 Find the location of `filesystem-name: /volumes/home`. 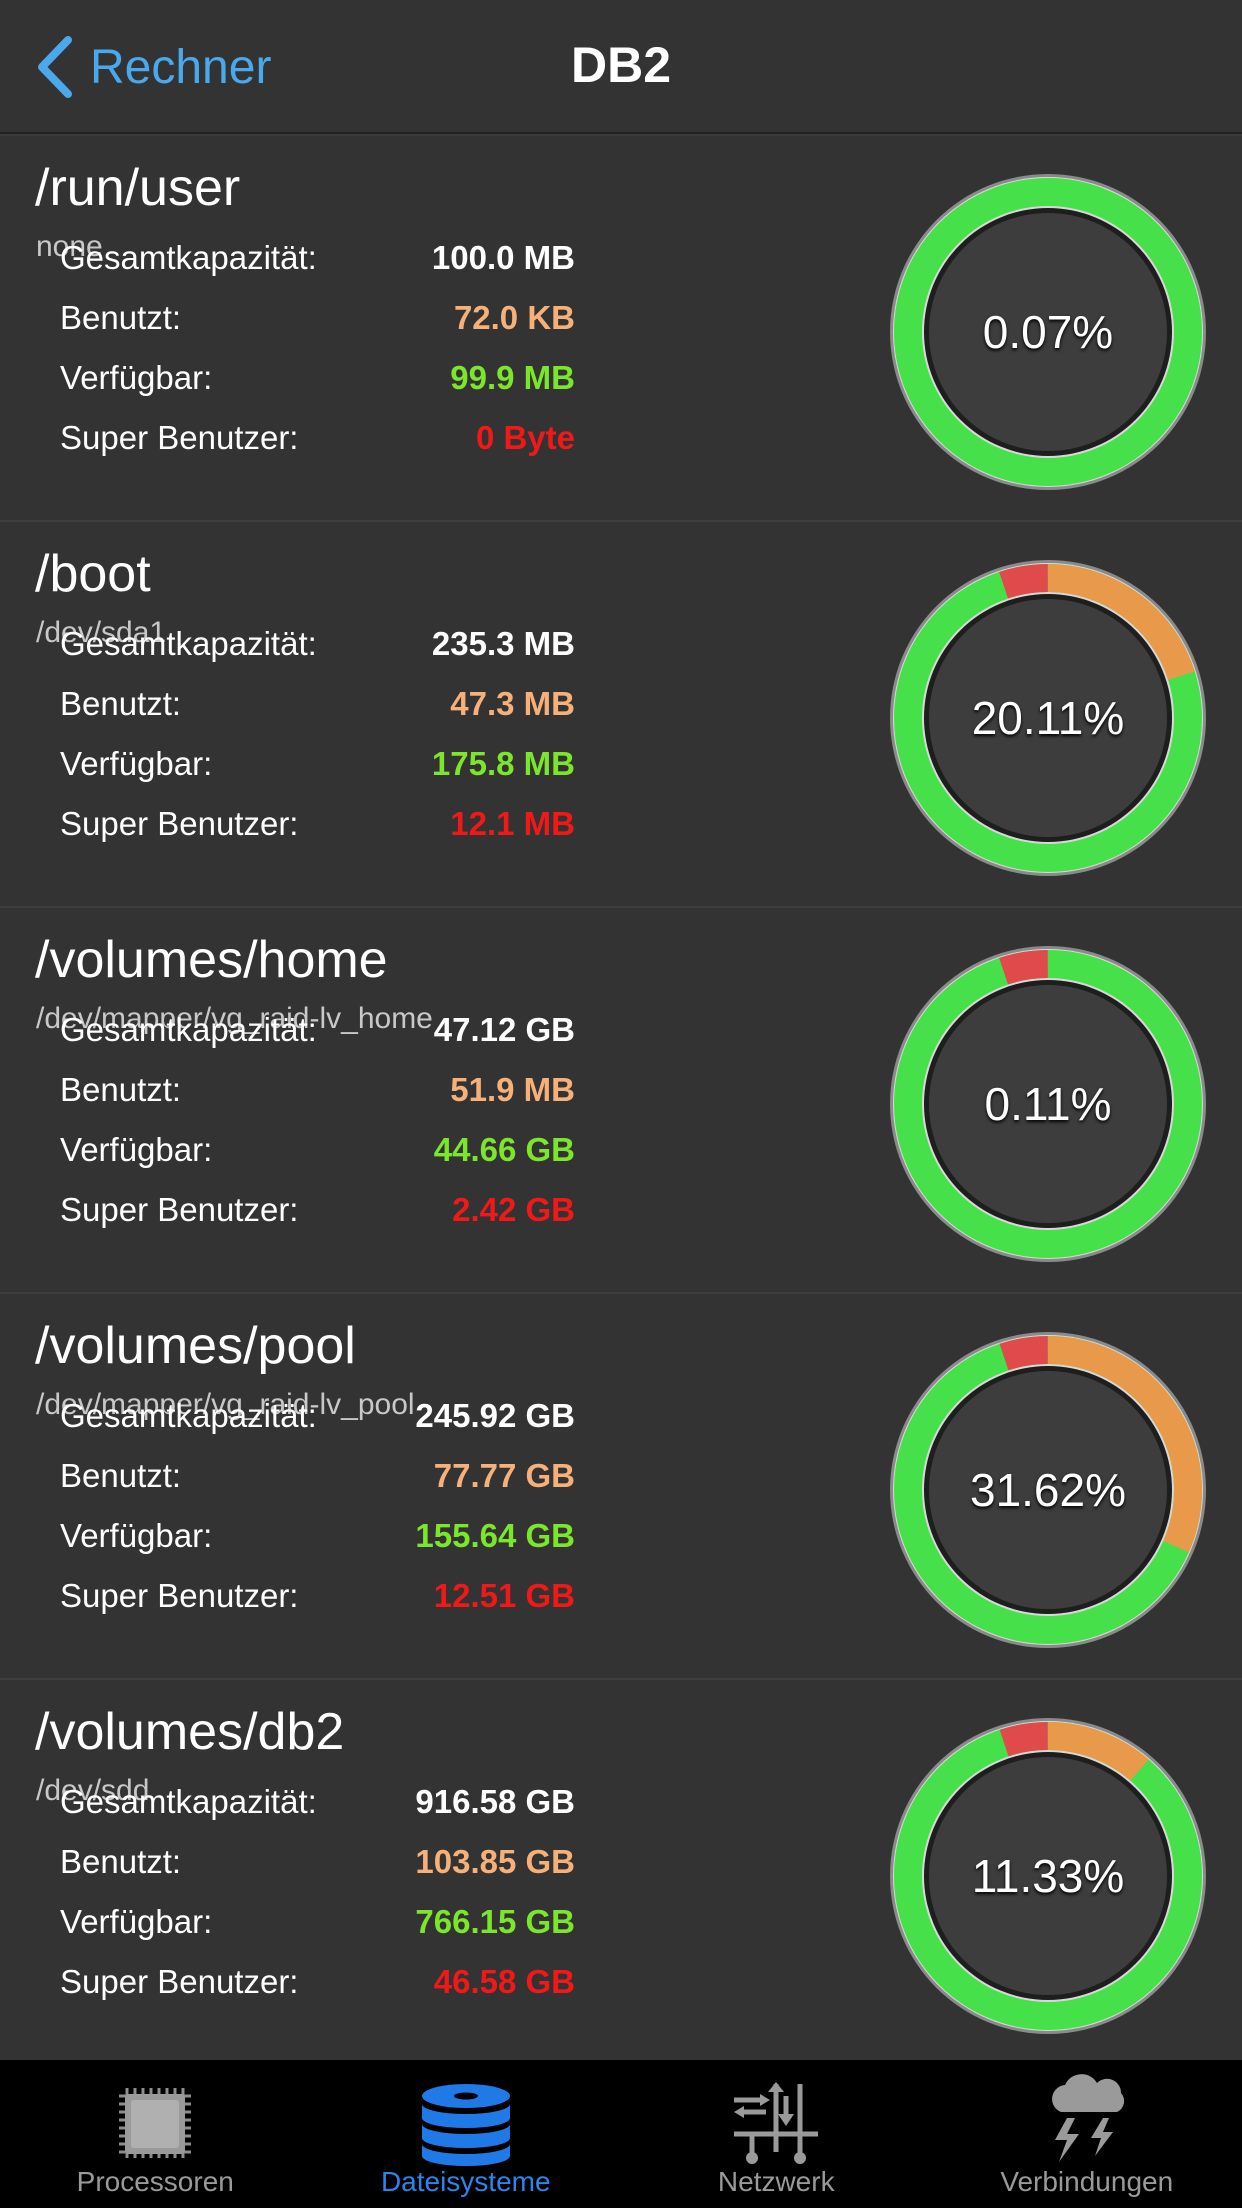

filesystem-name: /volumes/home is located at coordinates (211, 960).